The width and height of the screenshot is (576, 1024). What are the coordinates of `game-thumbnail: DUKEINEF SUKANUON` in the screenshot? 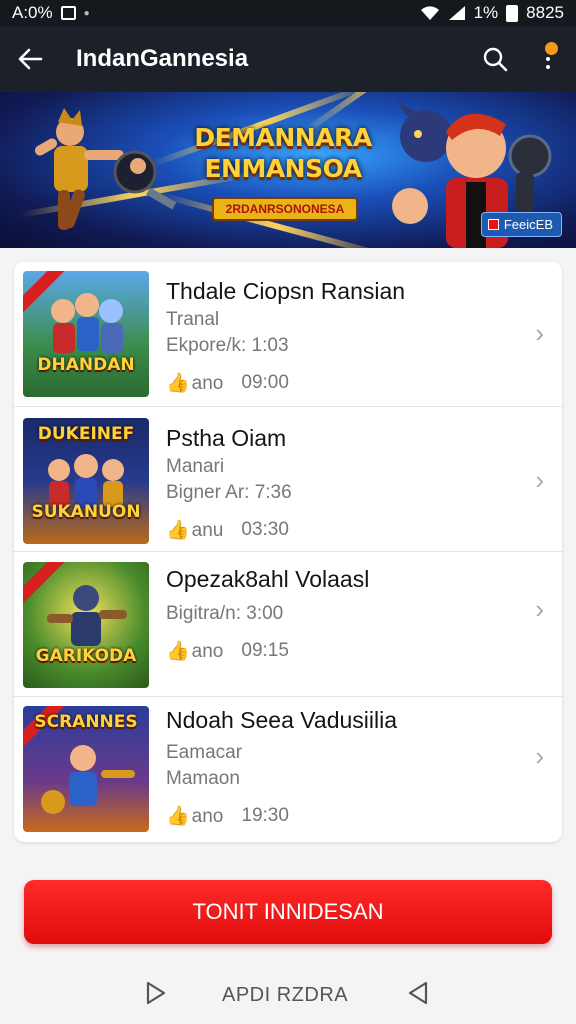 It's located at (86, 481).